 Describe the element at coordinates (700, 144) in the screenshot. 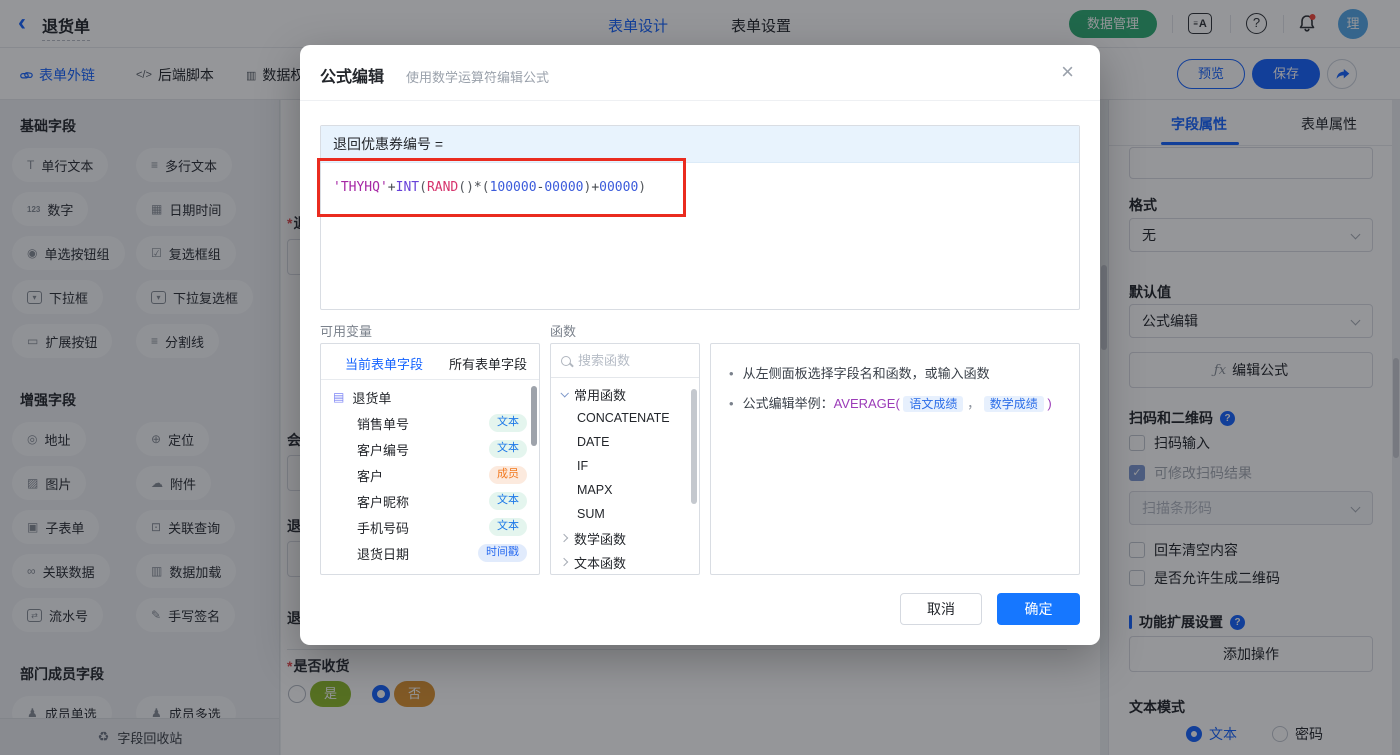

I see `formula-target-field: 退回优惠券编号 =` at that location.